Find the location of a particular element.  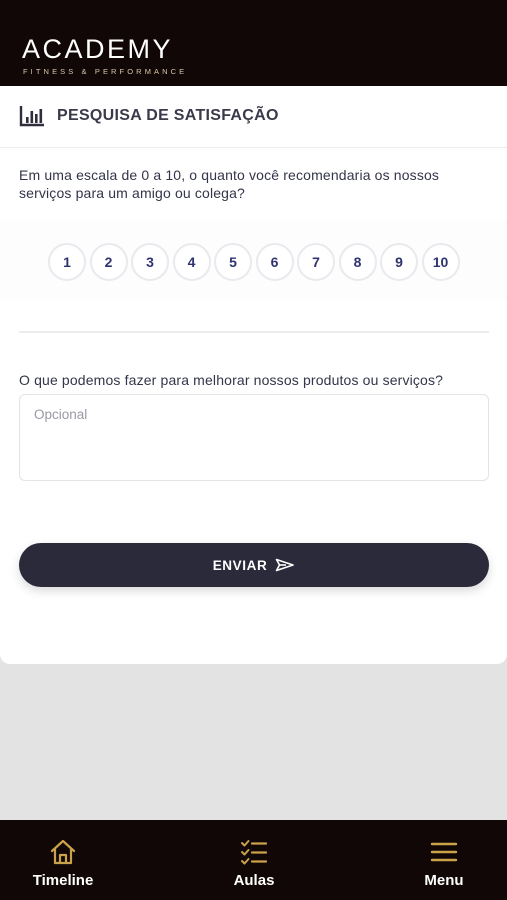

nav-menu-label: Menu is located at coordinates (444, 880).